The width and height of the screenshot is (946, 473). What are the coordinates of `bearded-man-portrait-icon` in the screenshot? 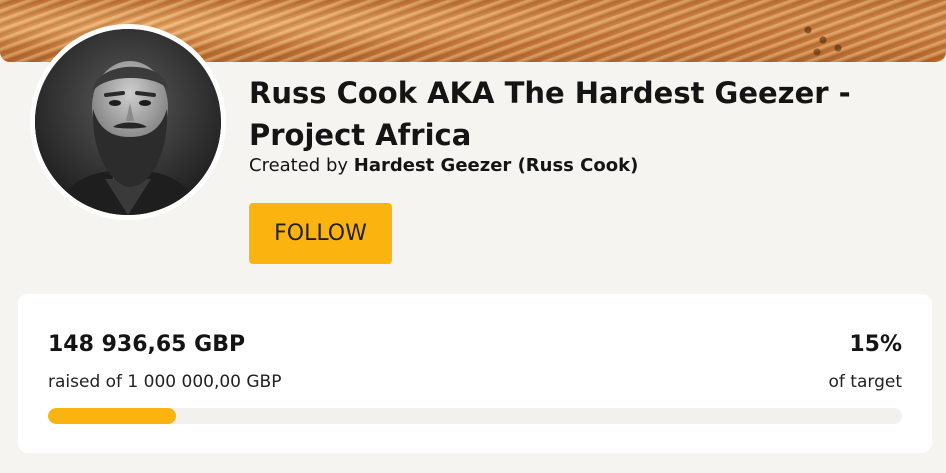 It's located at (128, 122).